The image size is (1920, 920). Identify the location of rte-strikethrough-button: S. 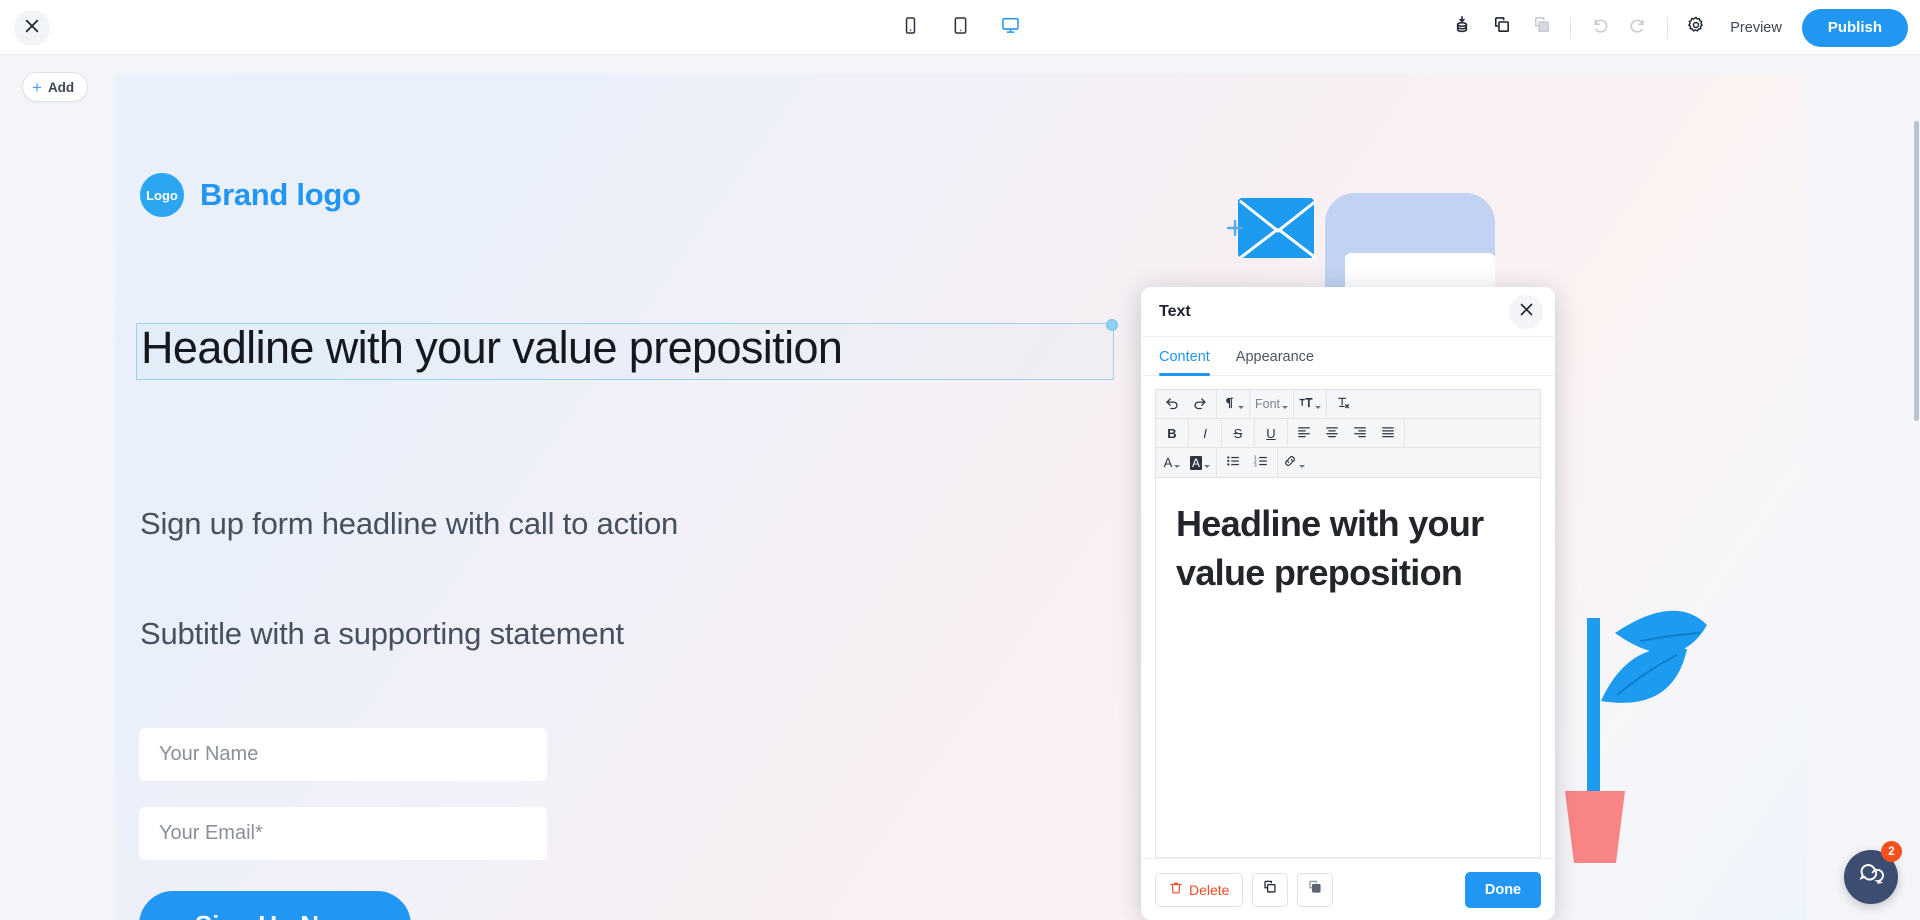
(1238, 433).